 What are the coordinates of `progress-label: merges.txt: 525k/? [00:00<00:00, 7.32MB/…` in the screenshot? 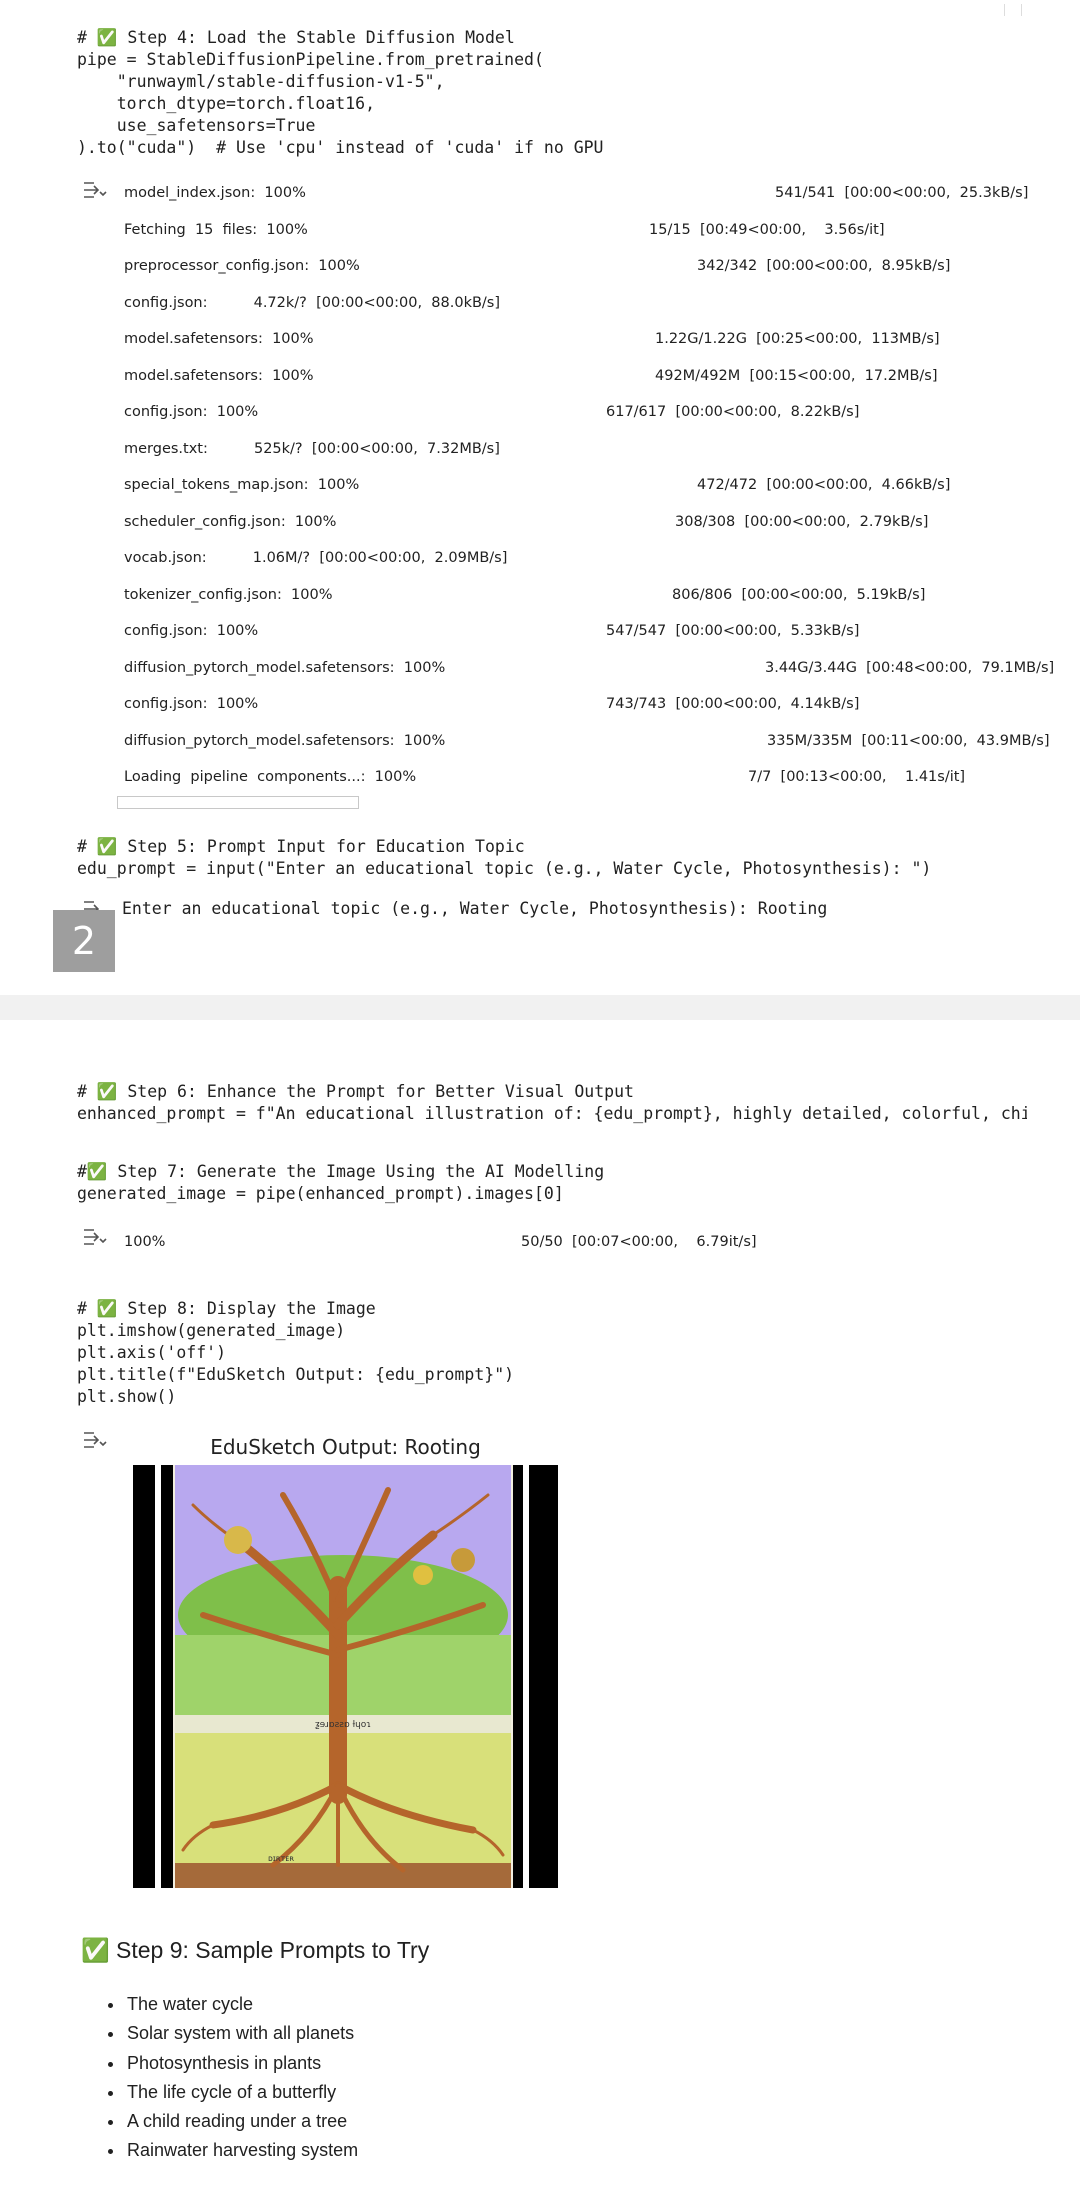 It's located at (312, 448).